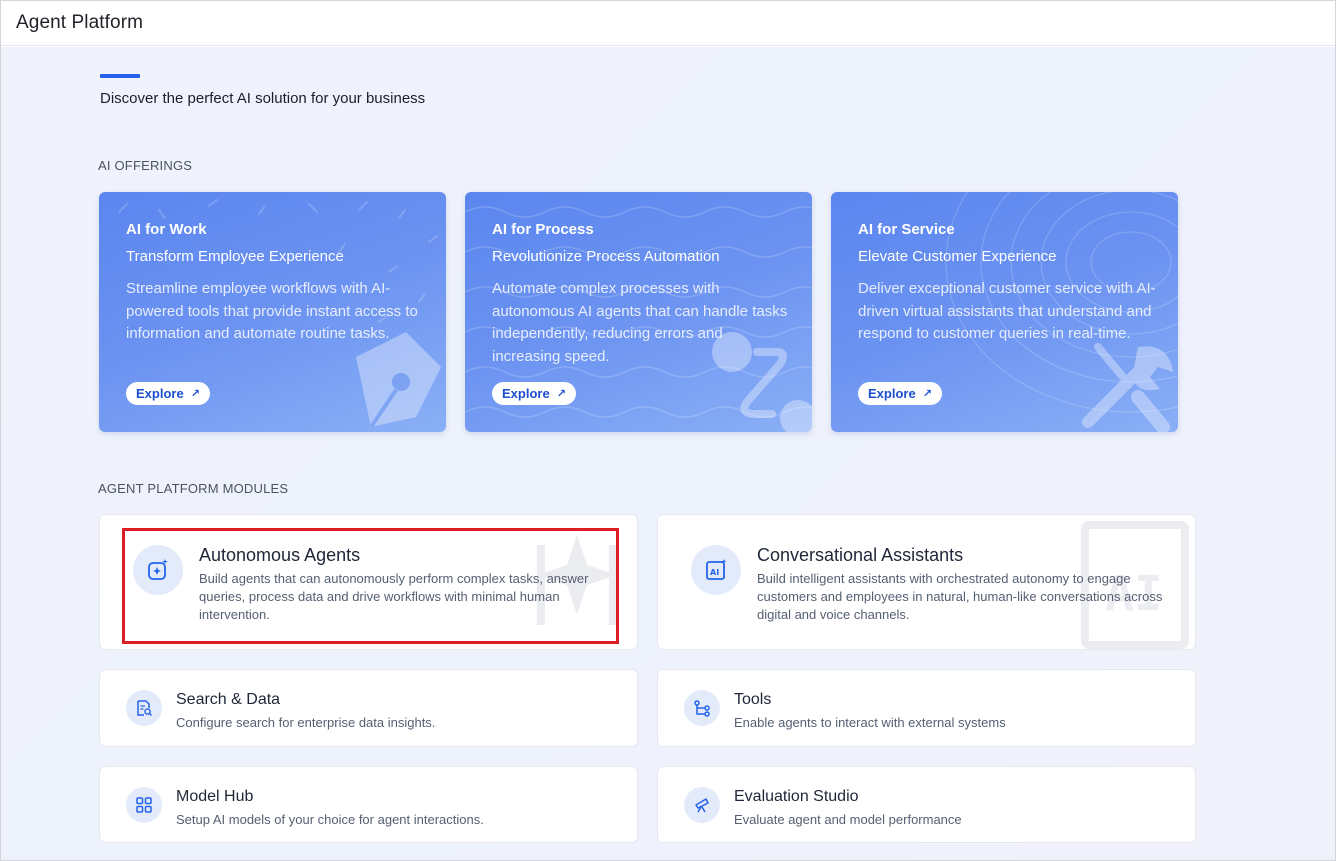  What do you see at coordinates (80, 22) in the screenshot?
I see `app-title: Agent Platform` at bounding box center [80, 22].